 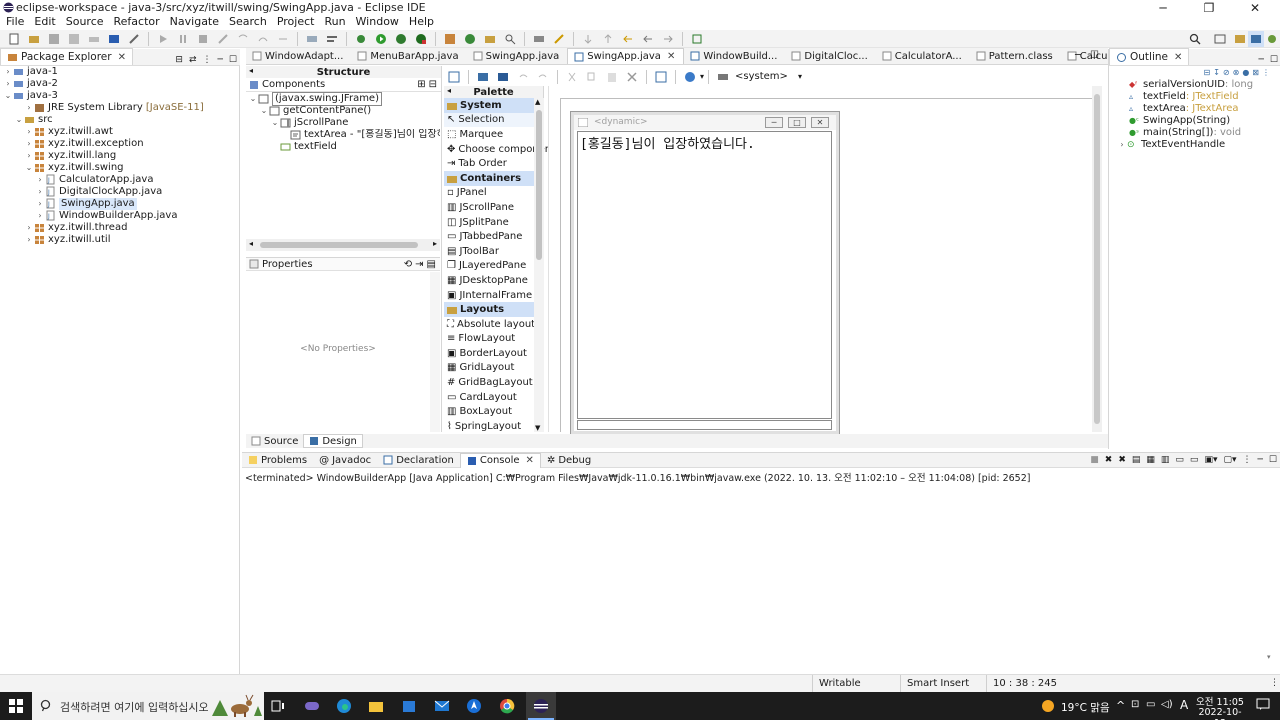 I want to click on outline-field: ▵ textArea : JTextArea, so click(x=1204, y=109).